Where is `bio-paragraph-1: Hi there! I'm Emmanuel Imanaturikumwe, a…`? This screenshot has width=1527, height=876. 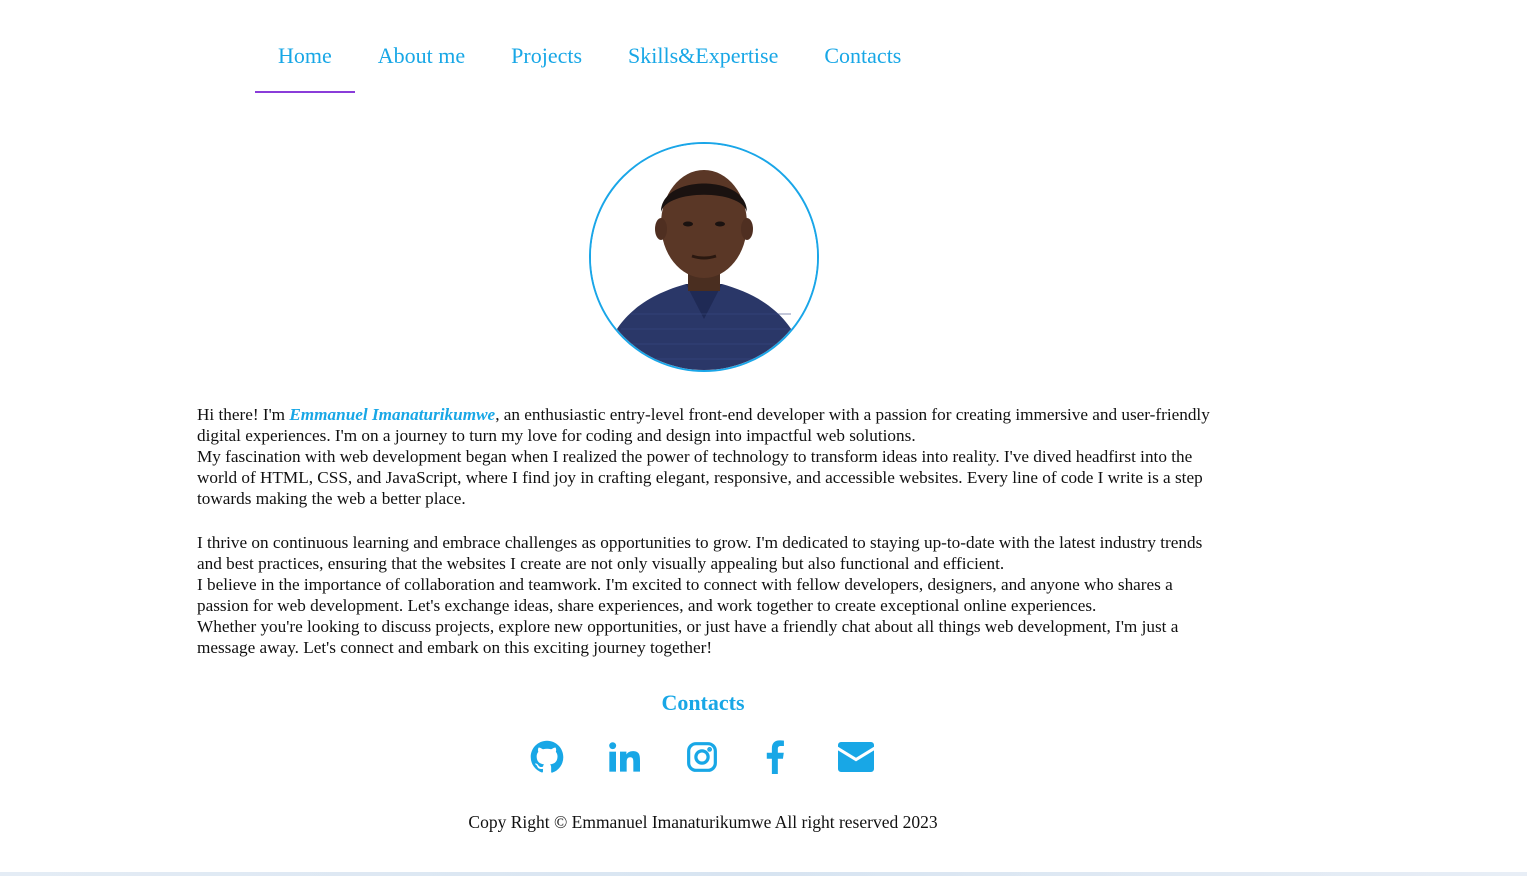 bio-paragraph-1: Hi there! I'm Emmanuel Imanaturikumwe, a… is located at coordinates (707, 425).